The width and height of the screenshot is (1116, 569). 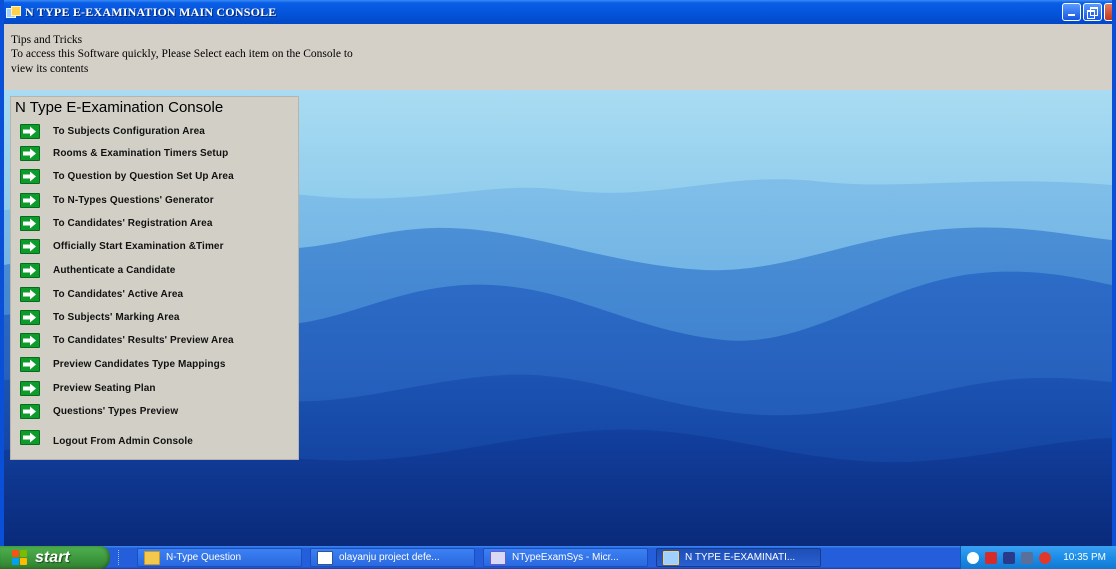 What do you see at coordinates (141, 153) in the screenshot?
I see `menu-item-label: Rooms & Examination Timers Setup` at bounding box center [141, 153].